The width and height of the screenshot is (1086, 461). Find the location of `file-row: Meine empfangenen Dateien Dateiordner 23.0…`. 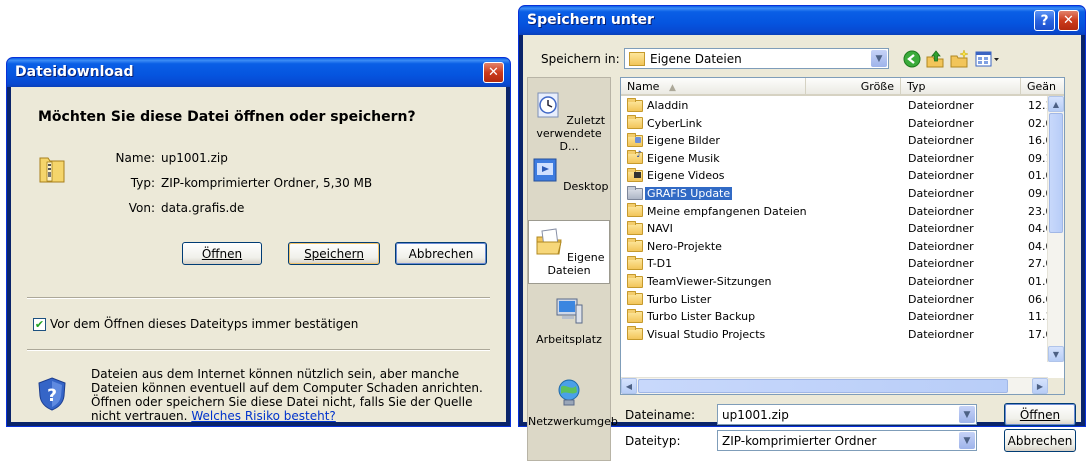

file-row: Meine empfangenen Dateien Dateiordner 23.0… is located at coordinates (840, 212).